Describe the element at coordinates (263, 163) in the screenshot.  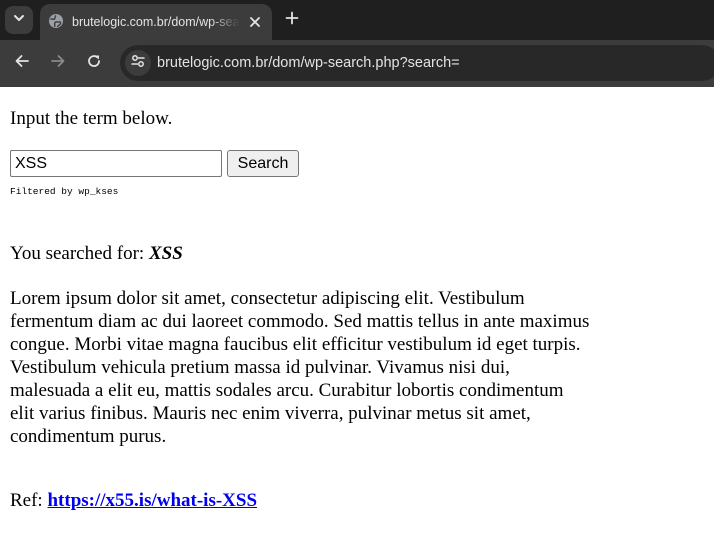
I see `search-button: Search` at that location.